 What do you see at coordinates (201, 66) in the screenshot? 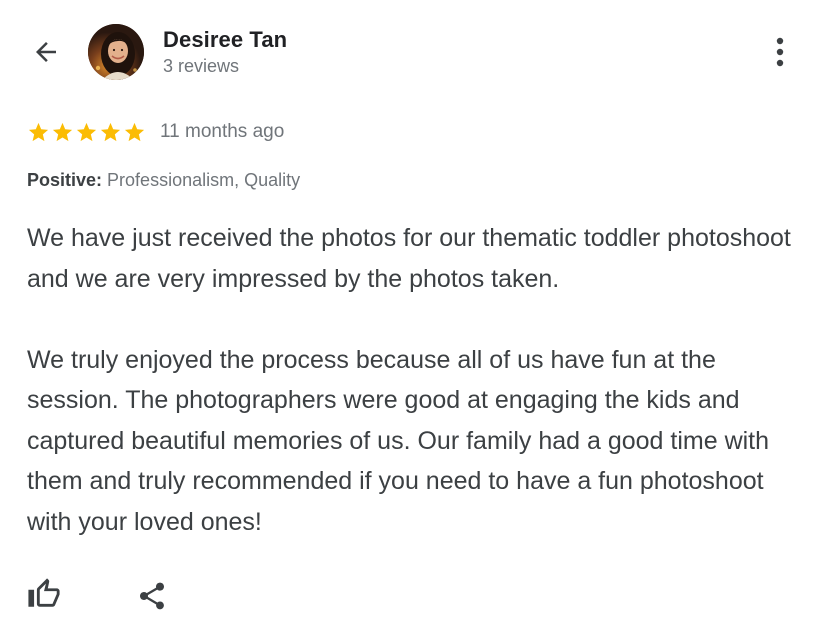
I see `review-count: 3 reviews` at bounding box center [201, 66].